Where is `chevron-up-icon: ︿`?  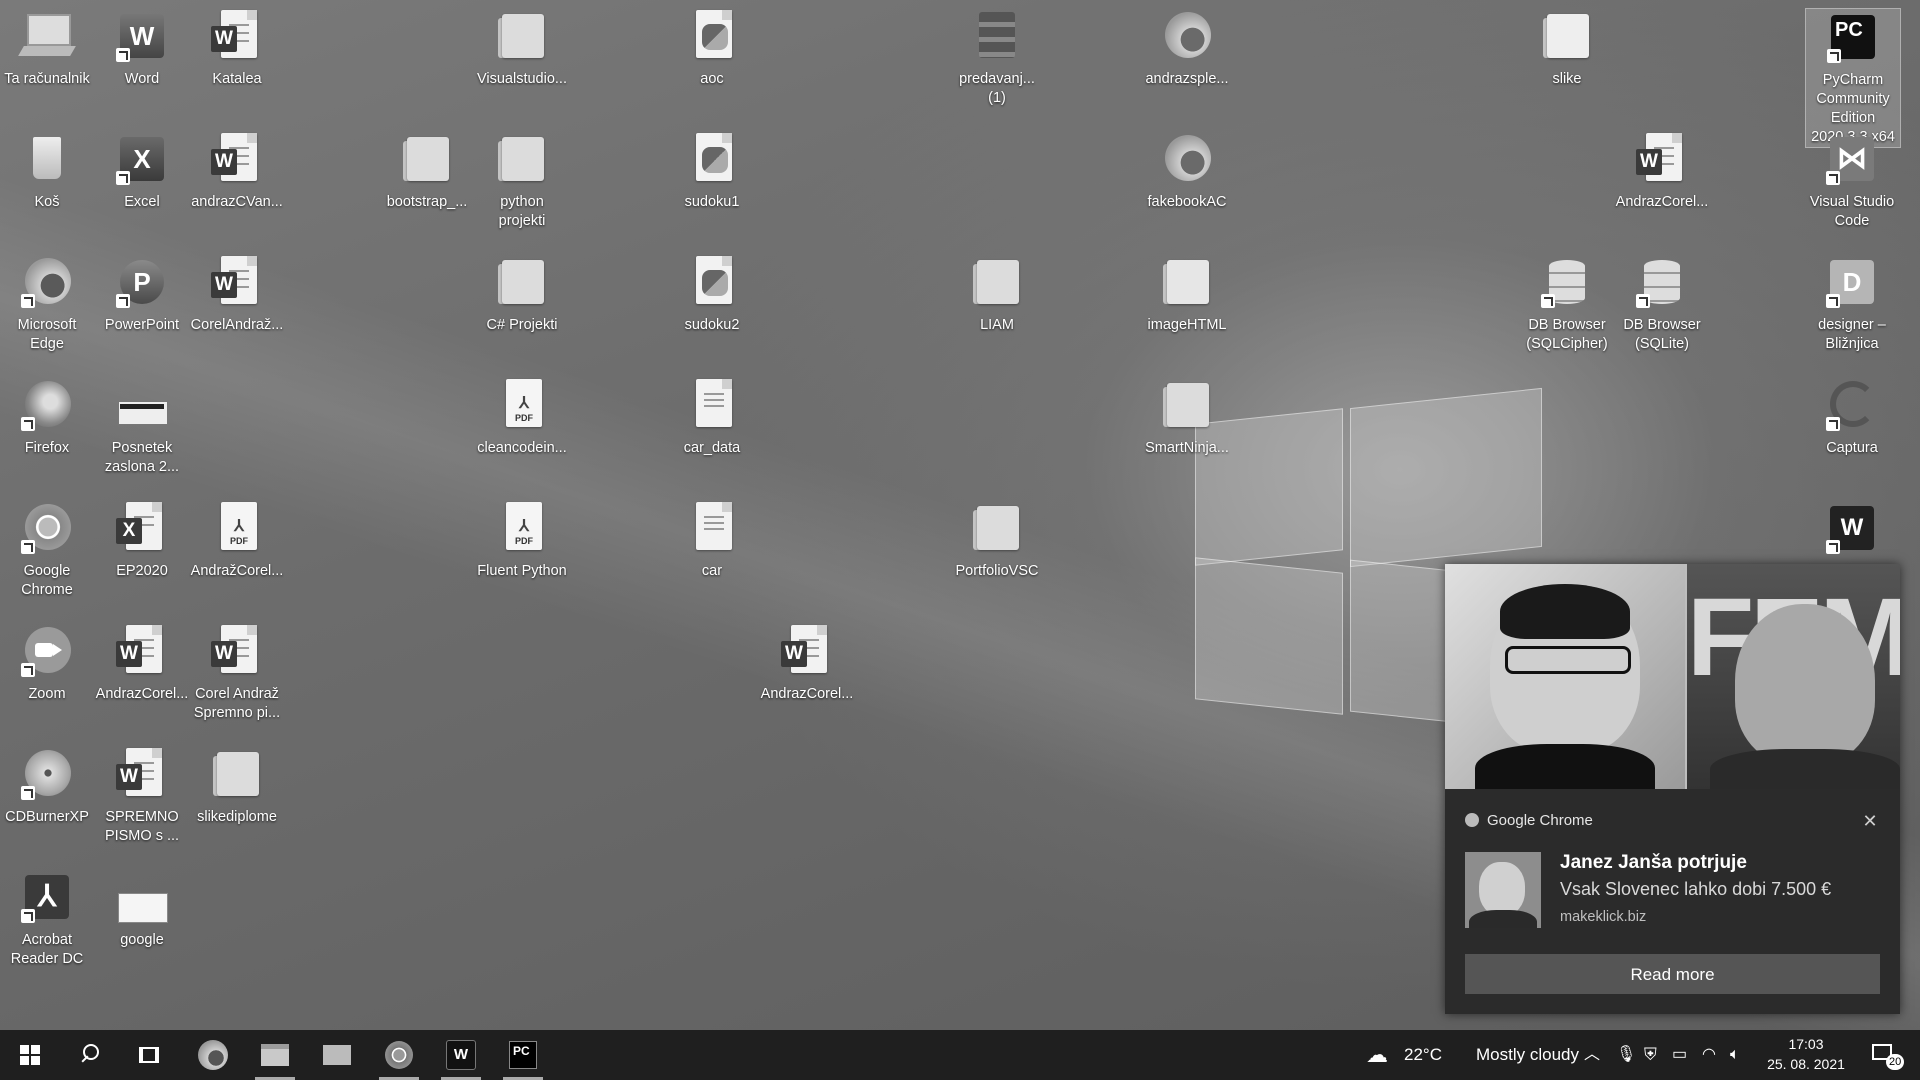 chevron-up-icon: ︿ is located at coordinates (1592, 1055).